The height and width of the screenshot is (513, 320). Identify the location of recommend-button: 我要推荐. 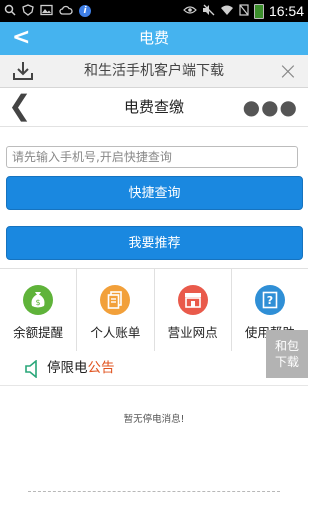
(154, 243).